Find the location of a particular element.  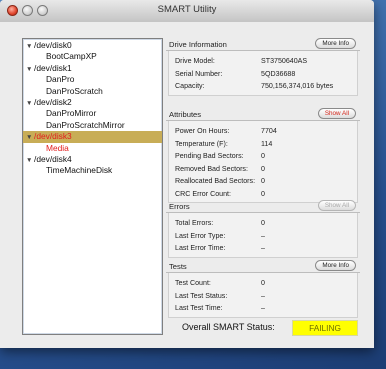

test-row: Test Count: 0 is located at coordinates (263, 283).